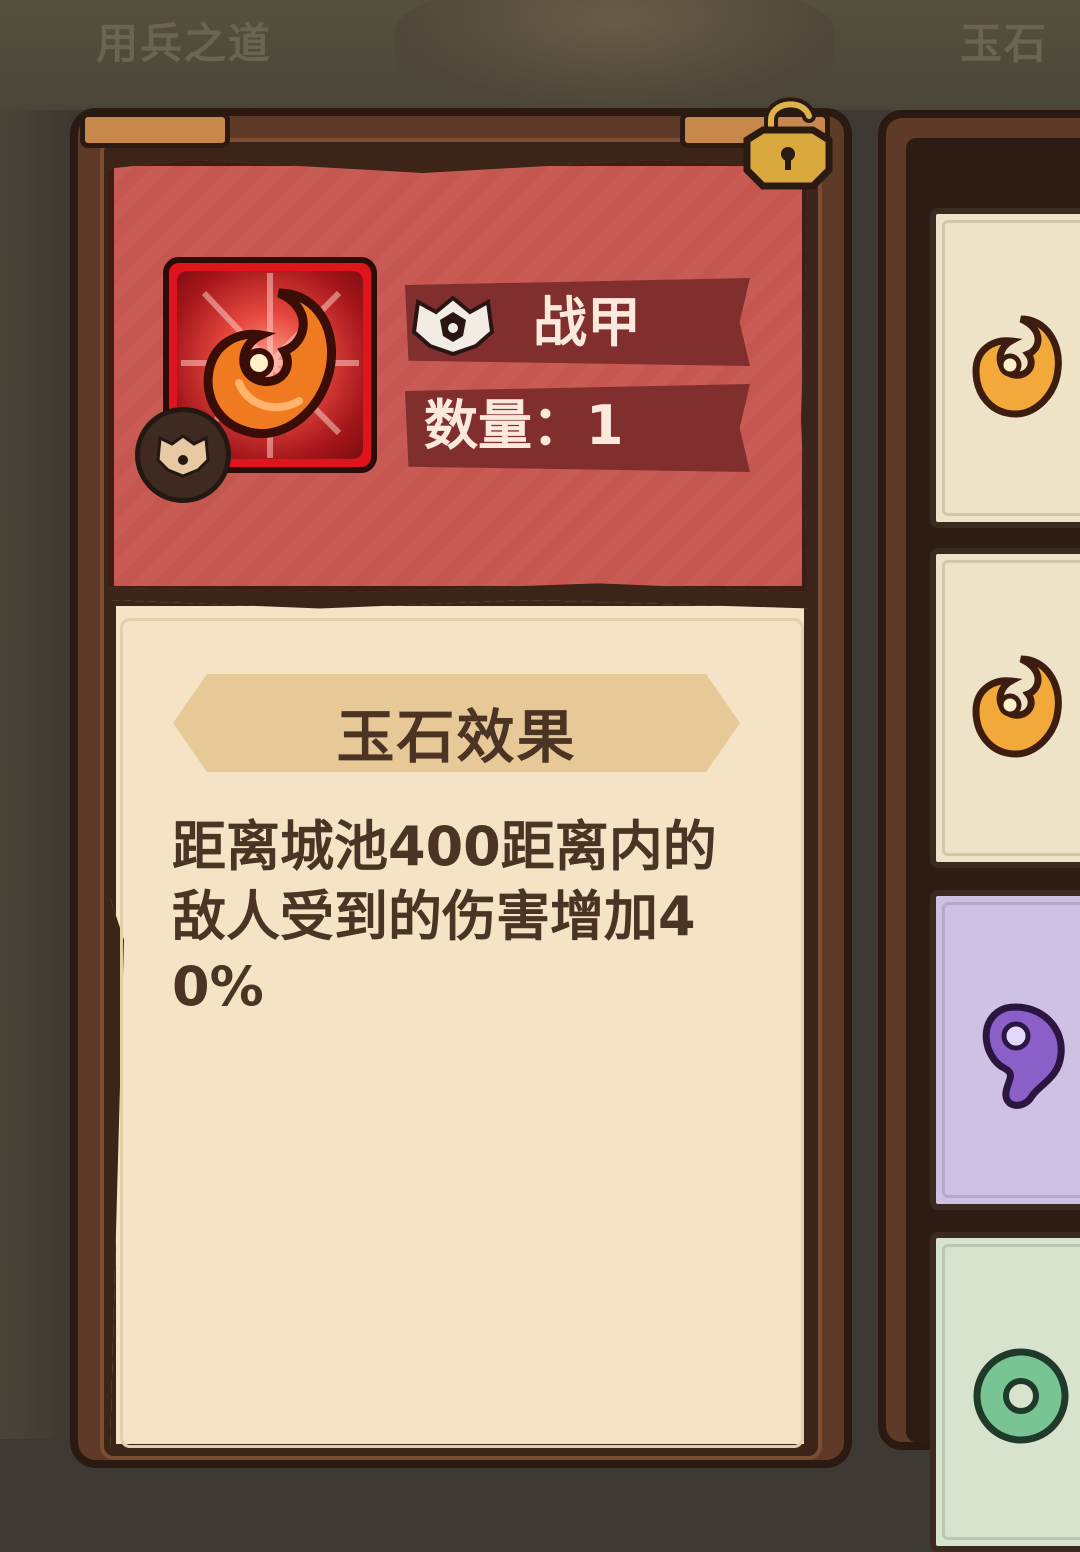  Describe the element at coordinates (788, 145) in the screenshot. I see `unlocked-padlock-icon` at that location.